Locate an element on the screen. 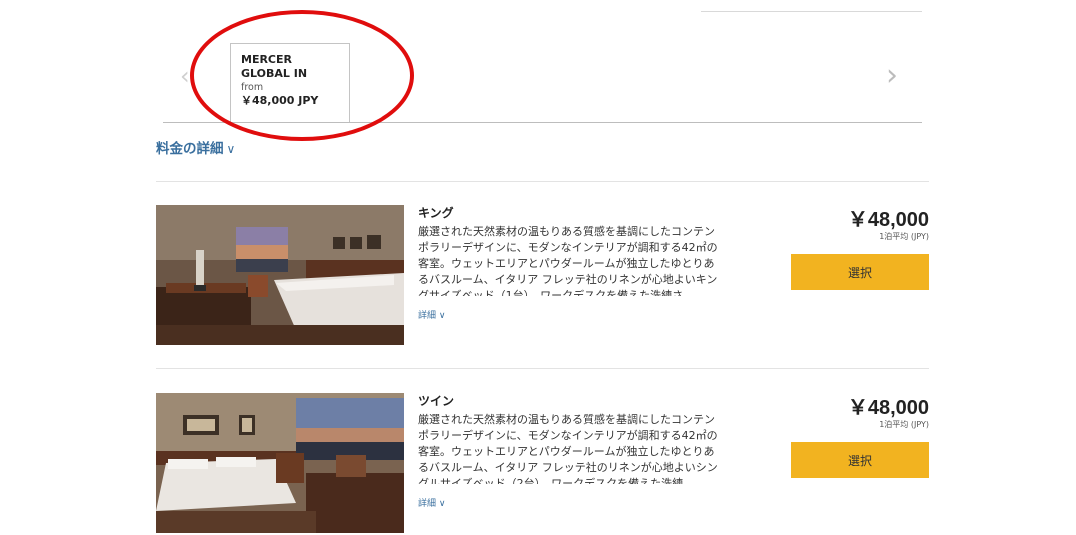  top-divider is located at coordinates (811, 11).